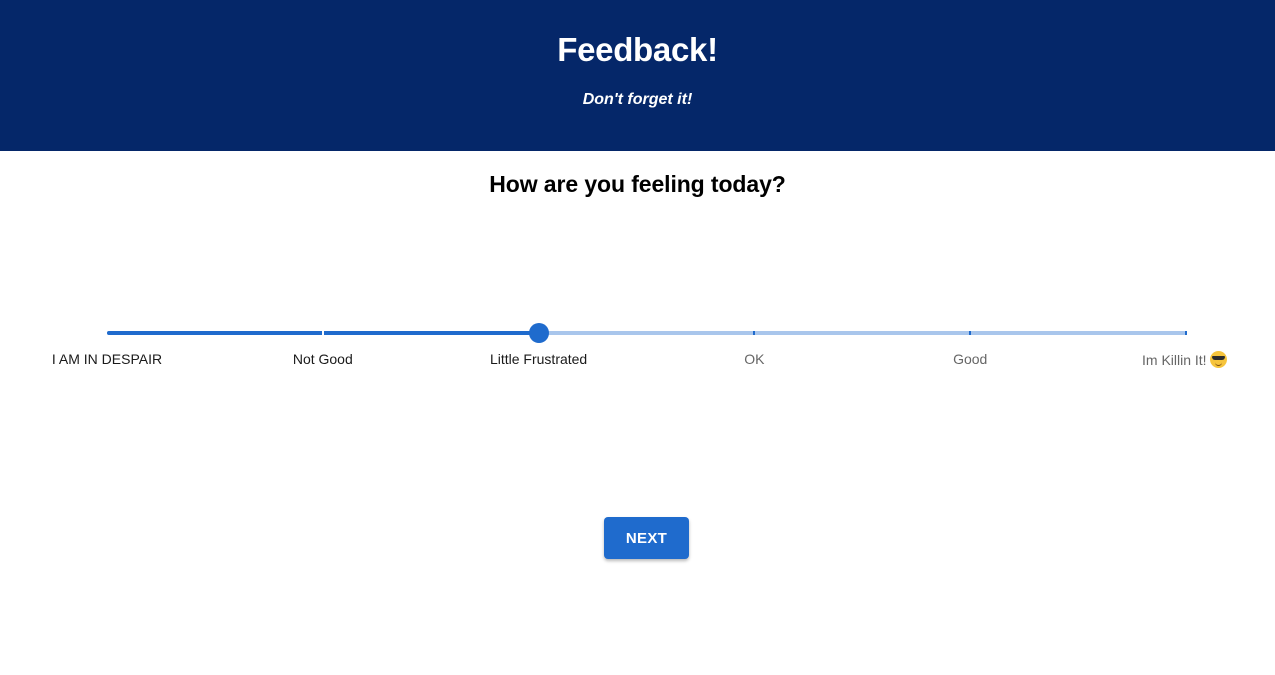  I want to click on feeling-slider, so click(647, 333).